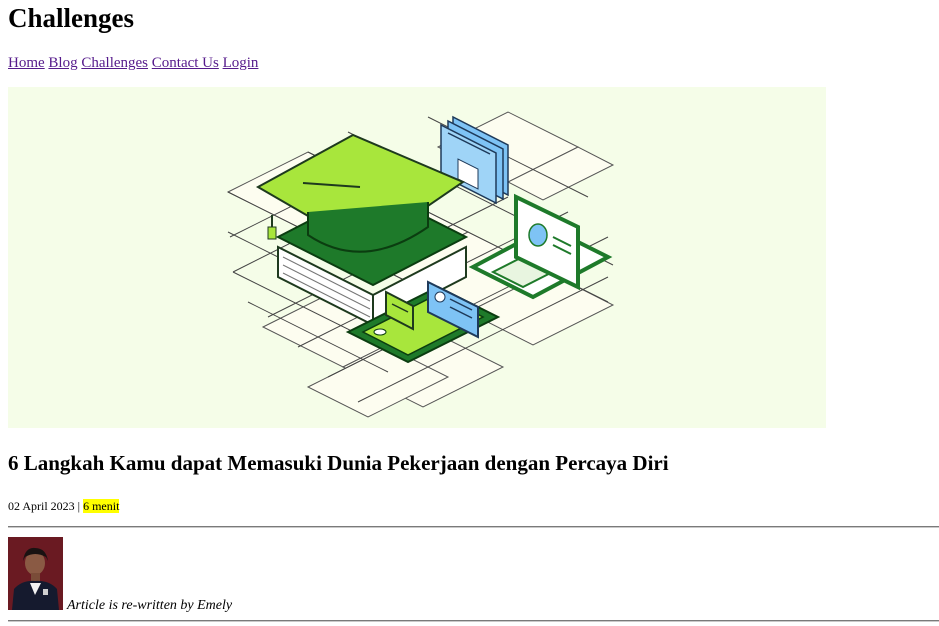 The height and width of the screenshot is (626, 939). What do you see at coordinates (185, 63) in the screenshot?
I see `nav-link-contact-us: Contact Us` at bounding box center [185, 63].